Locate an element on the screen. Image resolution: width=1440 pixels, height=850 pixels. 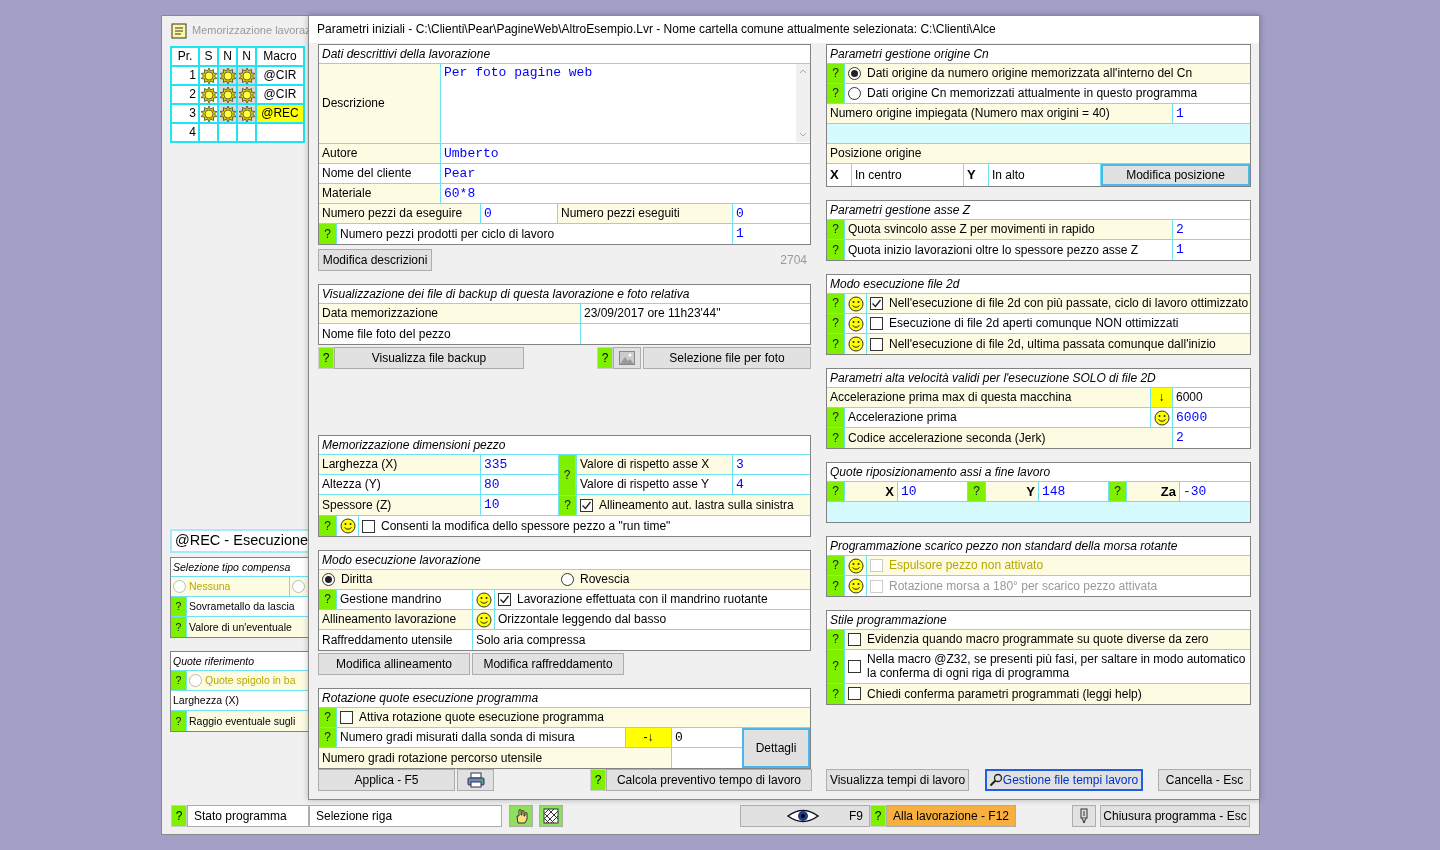
button: Modifica raffreddamento is located at coordinates (548, 664).